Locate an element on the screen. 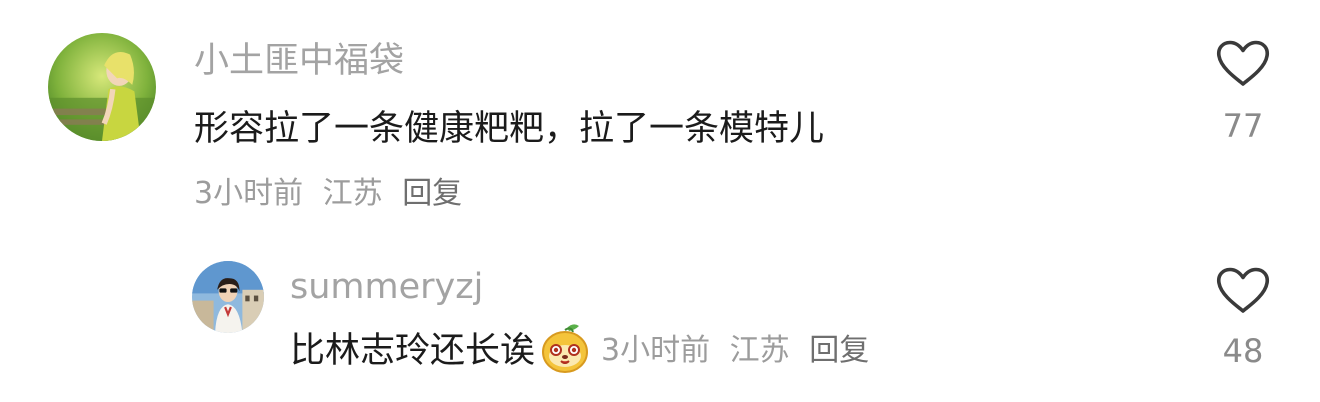 This screenshot has height=402, width=1320. like-count: 77 is located at coordinates (1243, 126).